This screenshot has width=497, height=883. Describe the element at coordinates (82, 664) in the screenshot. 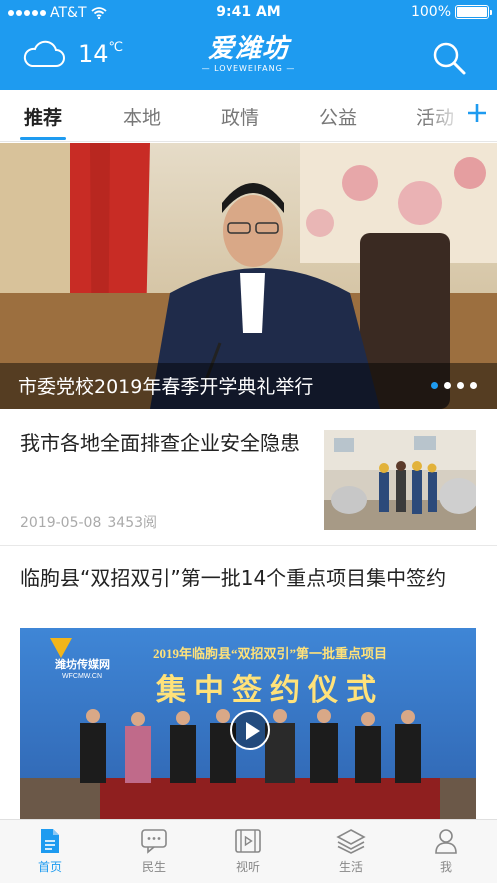

I see `video-watermark: 潍坊传媒网` at that location.